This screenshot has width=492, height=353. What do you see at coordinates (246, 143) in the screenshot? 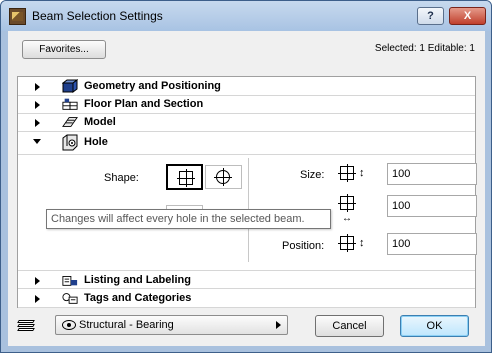
I see `section-hole: Hole` at bounding box center [246, 143].